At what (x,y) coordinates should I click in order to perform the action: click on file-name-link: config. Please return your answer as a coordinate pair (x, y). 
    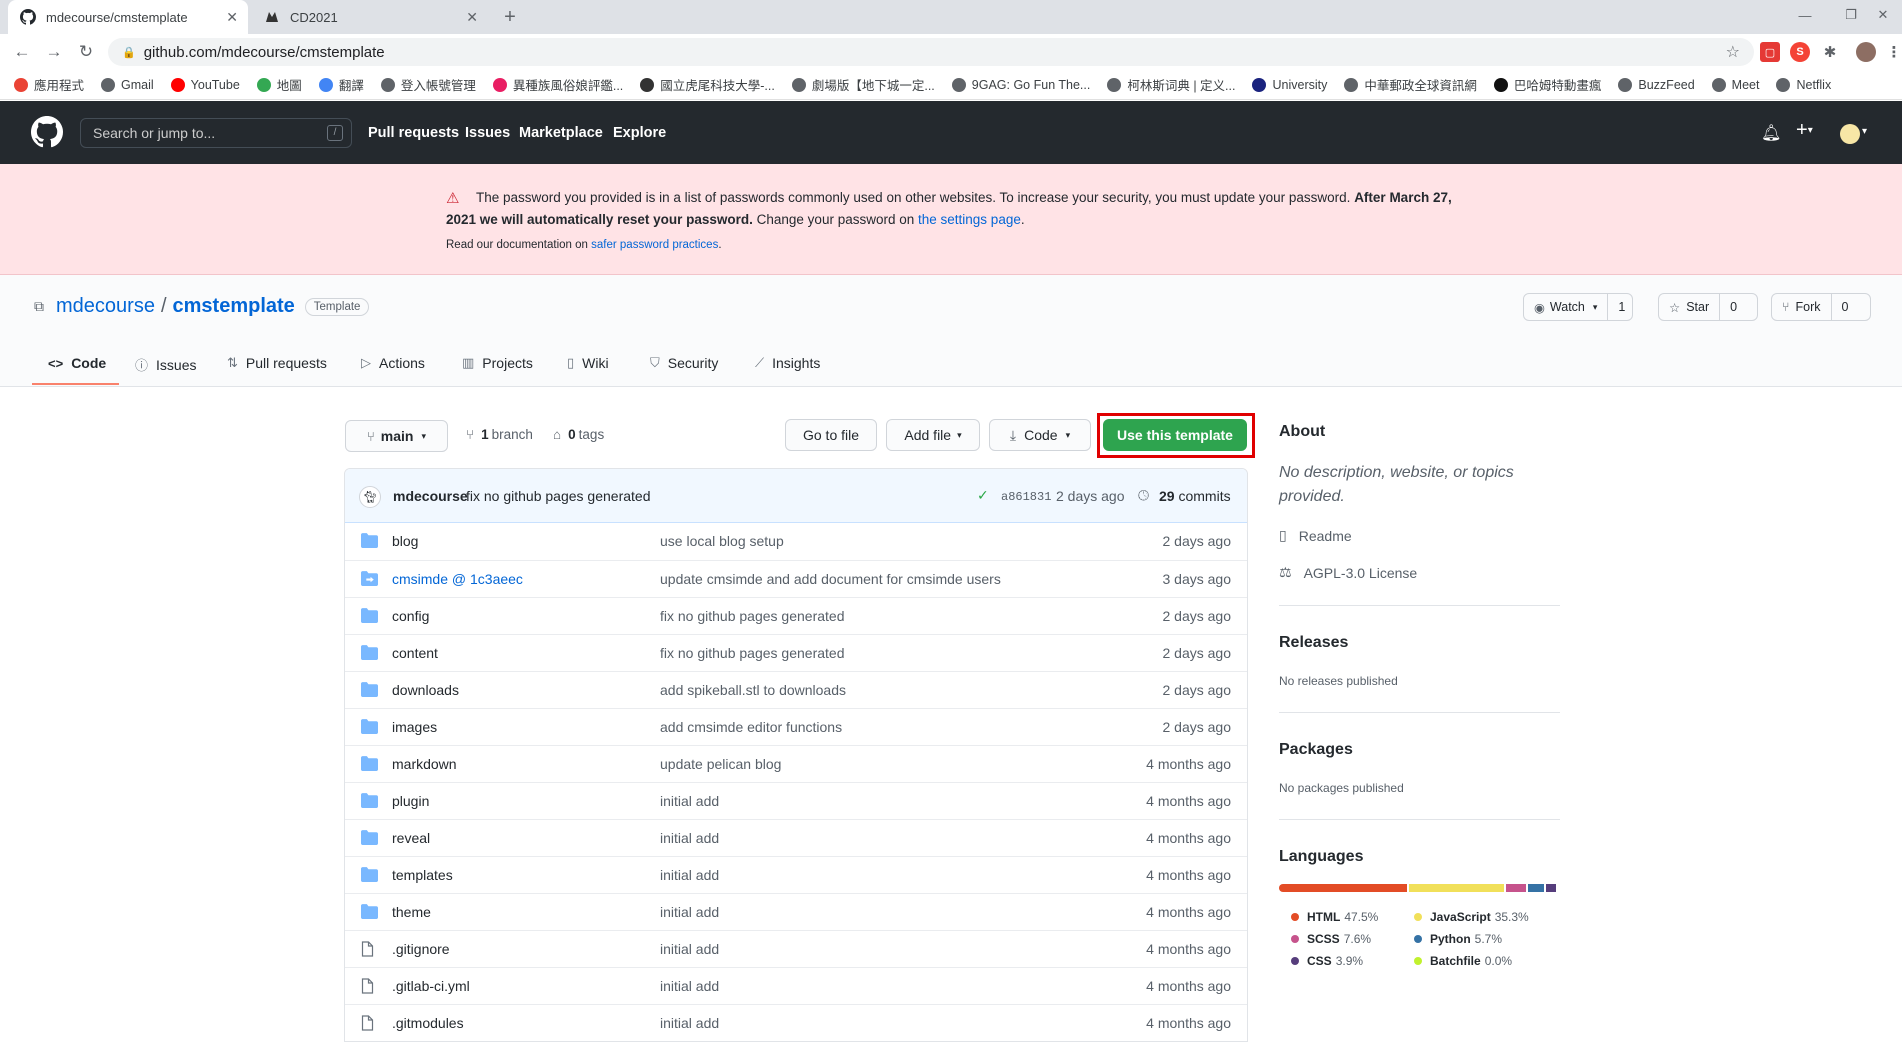
    Looking at the image, I should click on (410, 616).